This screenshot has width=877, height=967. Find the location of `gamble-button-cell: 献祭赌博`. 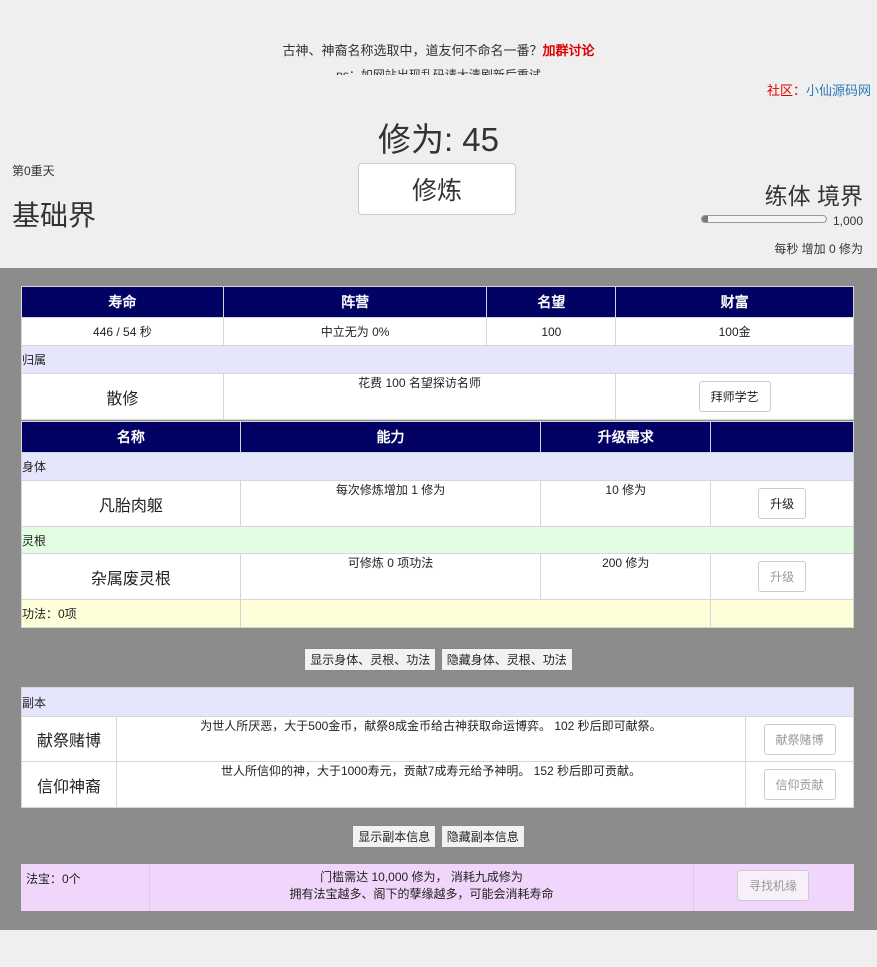

gamble-button-cell: 献祭赌博 is located at coordinates (799, 739).